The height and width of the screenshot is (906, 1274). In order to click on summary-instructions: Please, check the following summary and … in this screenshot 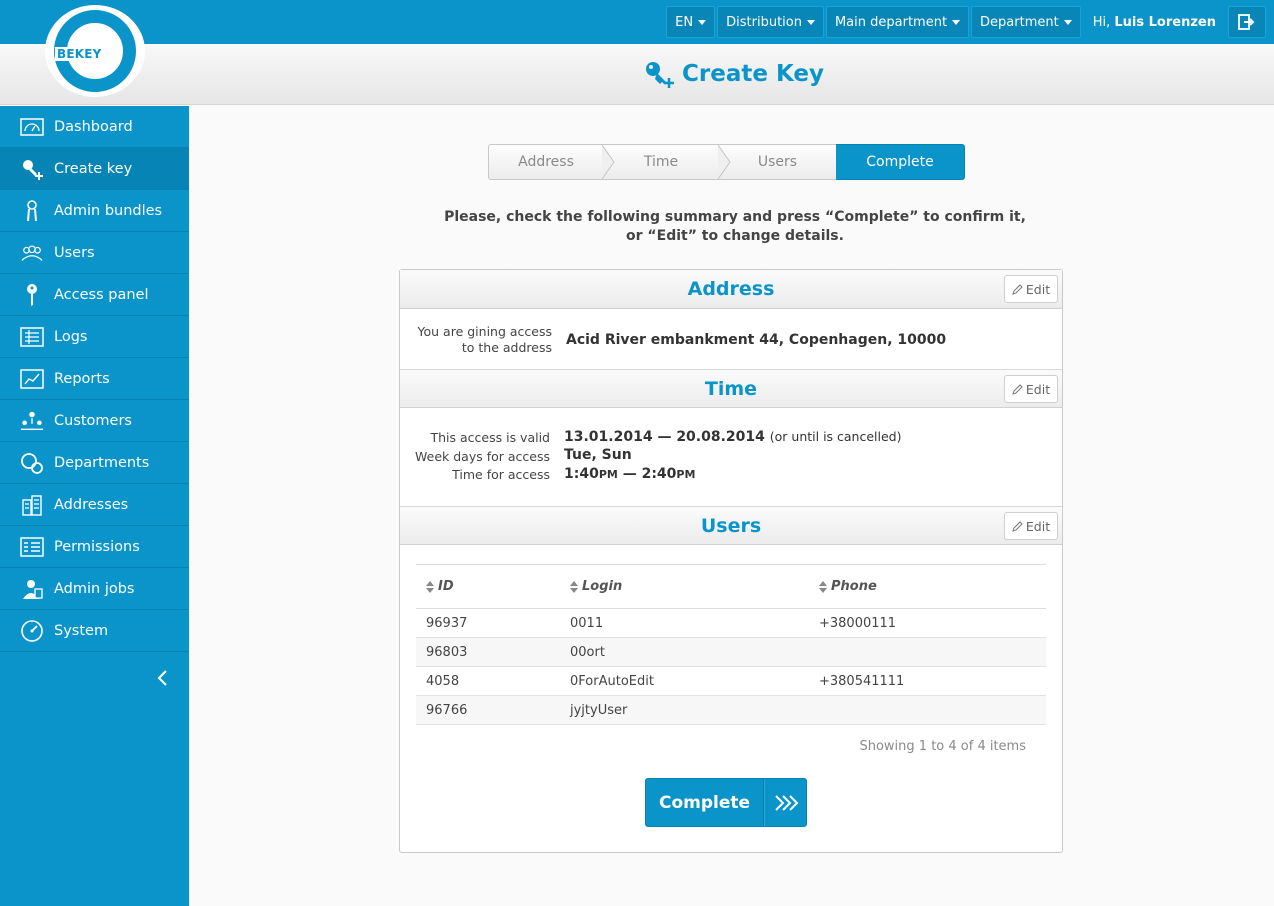, I will do `click(735, 226)`.